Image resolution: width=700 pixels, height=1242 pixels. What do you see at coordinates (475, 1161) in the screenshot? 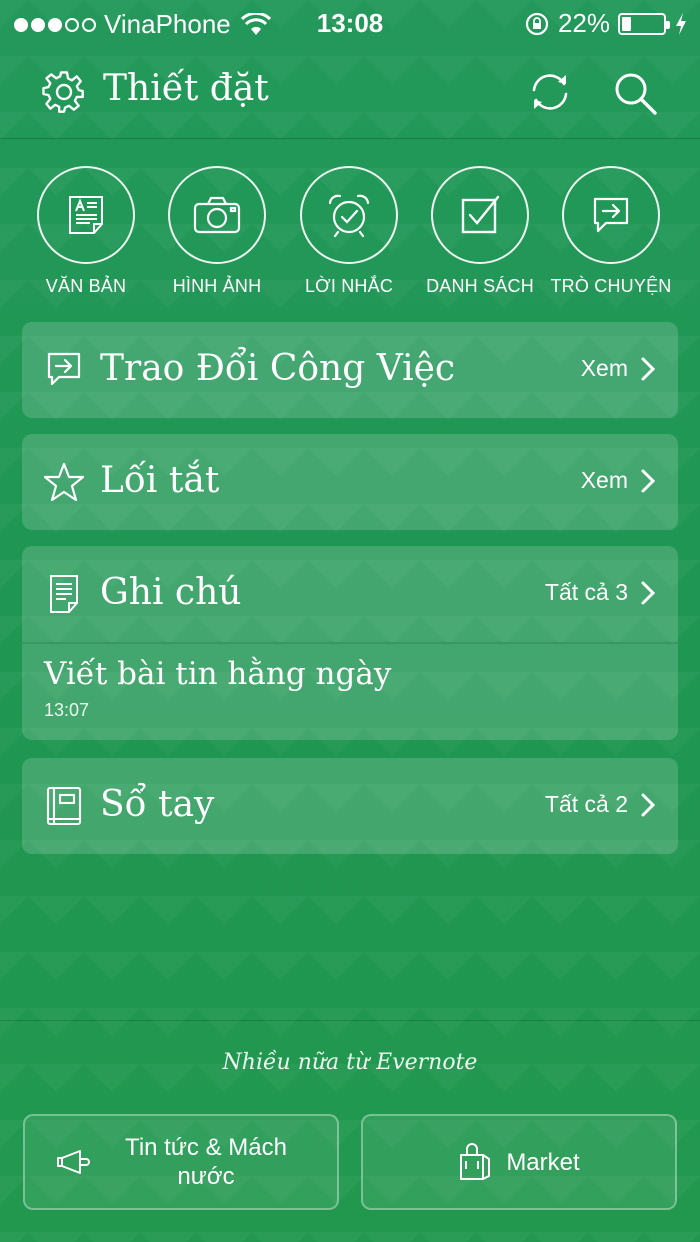
I see `shopping-bag-icon` at bounding box center [475, 1161].